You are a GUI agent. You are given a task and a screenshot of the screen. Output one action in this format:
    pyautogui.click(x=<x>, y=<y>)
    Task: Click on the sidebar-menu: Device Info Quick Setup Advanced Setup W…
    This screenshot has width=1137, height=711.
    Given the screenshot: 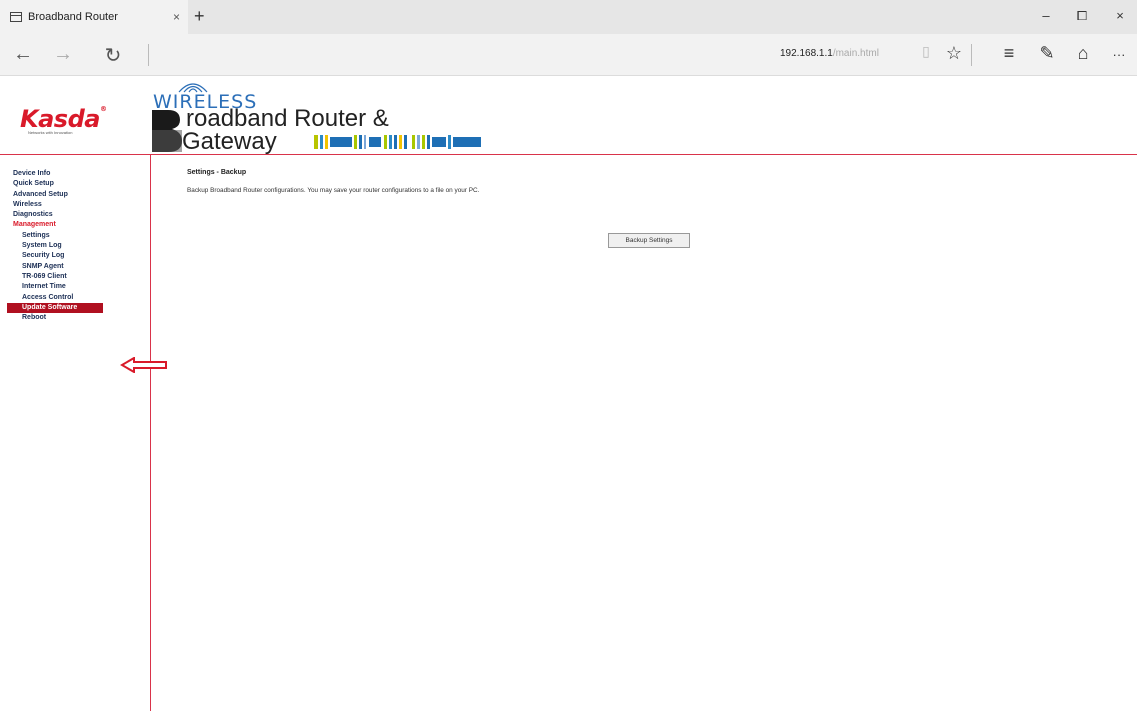 What is the action you would take?
    pyautogui.click(x=75, y=246)
    